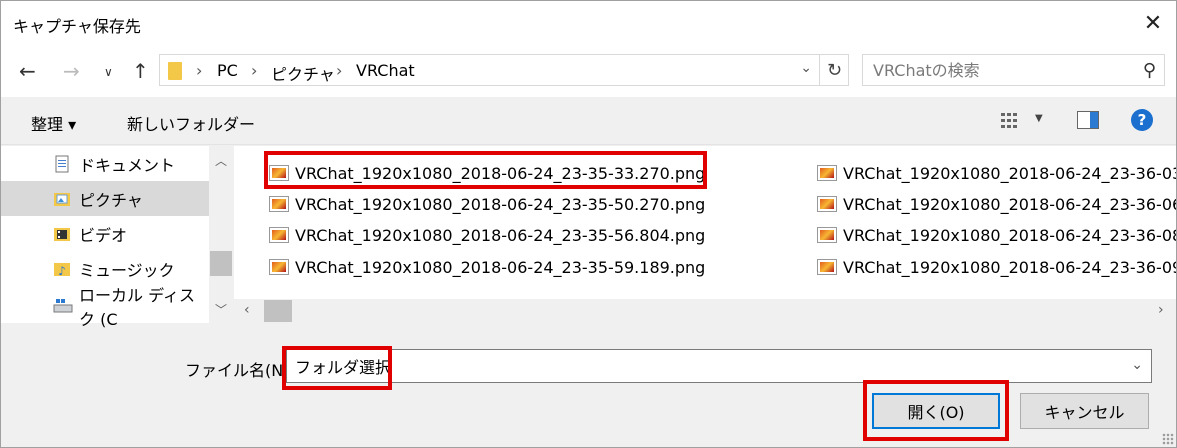  Describe the element at coordinates (504, 70) in the screenshot. I see `address-bar: › PC › ピクチャ › VRChat ⌄` at that location.